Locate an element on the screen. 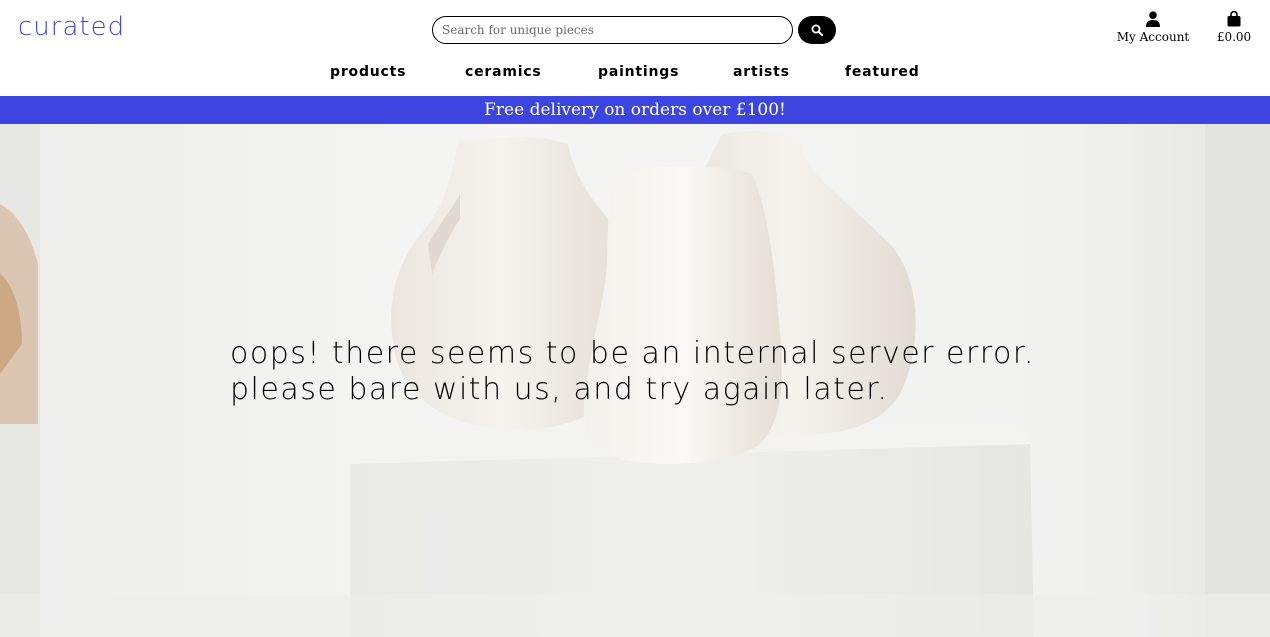  my-account-link: My Account is located at coordinates (1153, 27).